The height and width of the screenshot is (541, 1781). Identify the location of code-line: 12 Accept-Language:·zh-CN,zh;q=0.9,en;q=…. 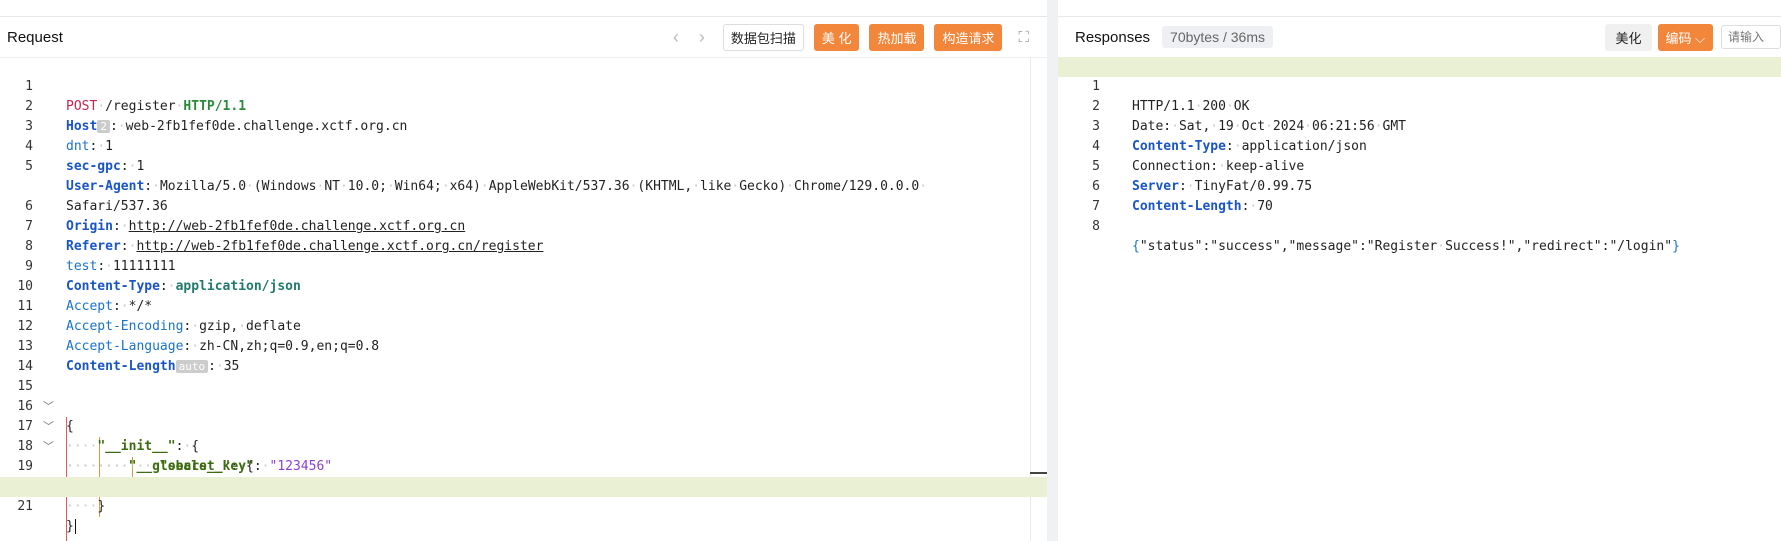
(198, 336).